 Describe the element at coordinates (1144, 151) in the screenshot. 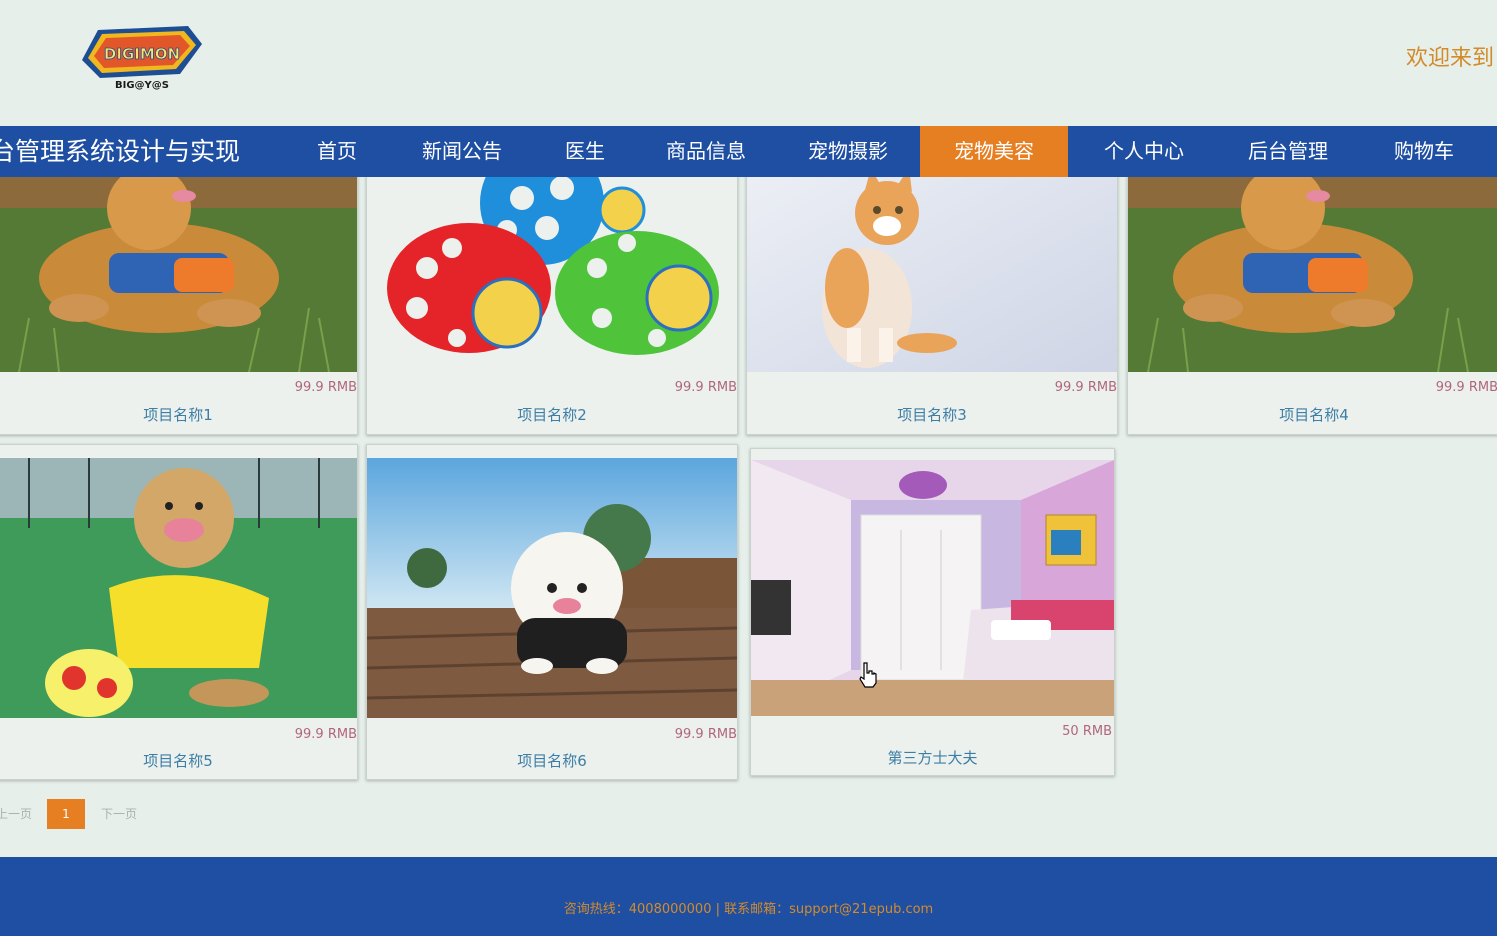

I see `nav-item-user-center: 个人中心` at that location.